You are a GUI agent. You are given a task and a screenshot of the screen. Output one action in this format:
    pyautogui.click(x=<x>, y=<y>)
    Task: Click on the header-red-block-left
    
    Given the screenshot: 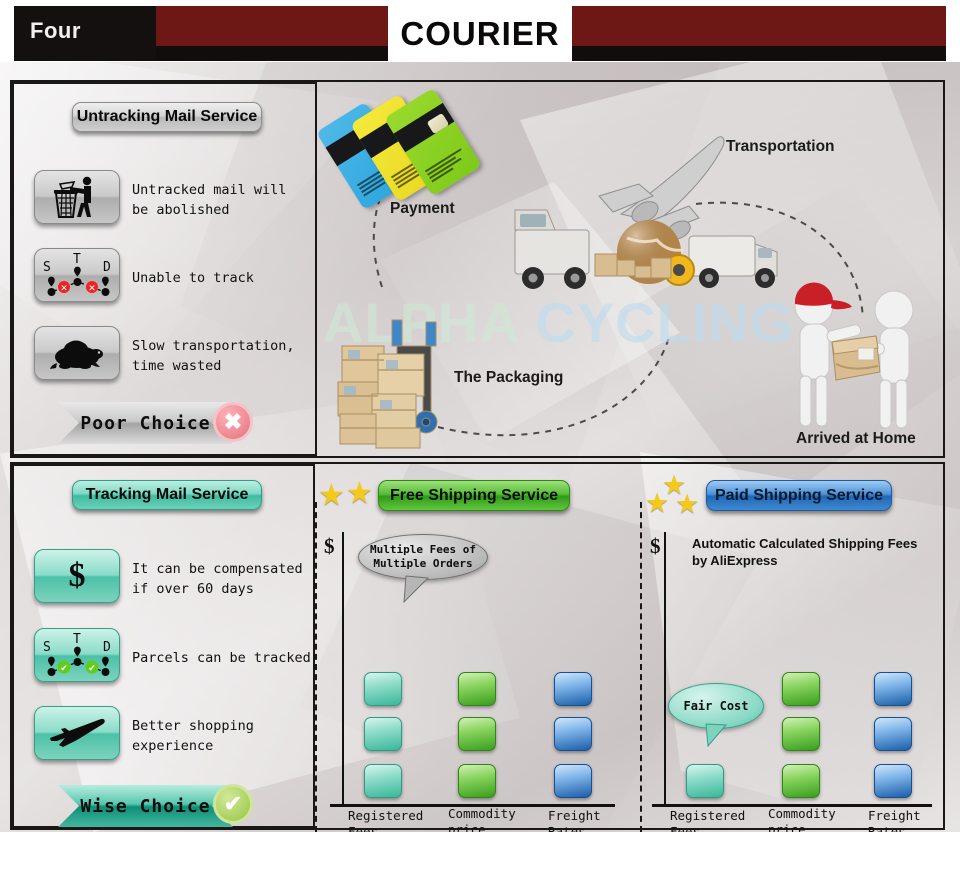 What is the action you would take?
    pyautogui.click(x=272, y=26)
    